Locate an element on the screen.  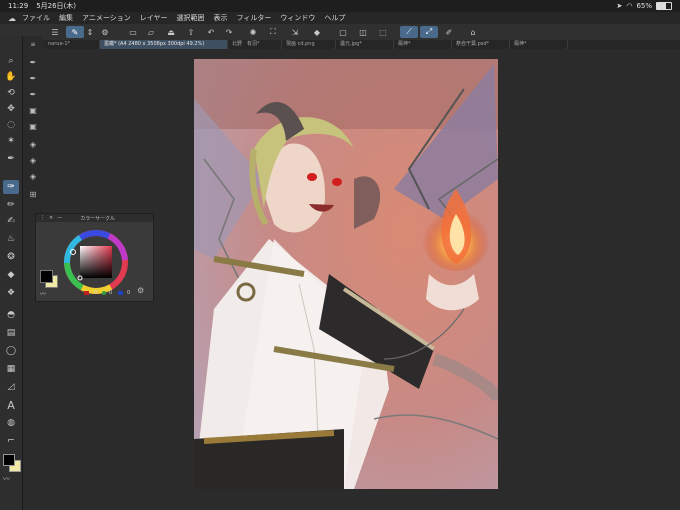
color-circle-panel: ⋮ ✕ — カラーサークル 〰 0 0 0 ⚙ is located at coordinates (94, 257).